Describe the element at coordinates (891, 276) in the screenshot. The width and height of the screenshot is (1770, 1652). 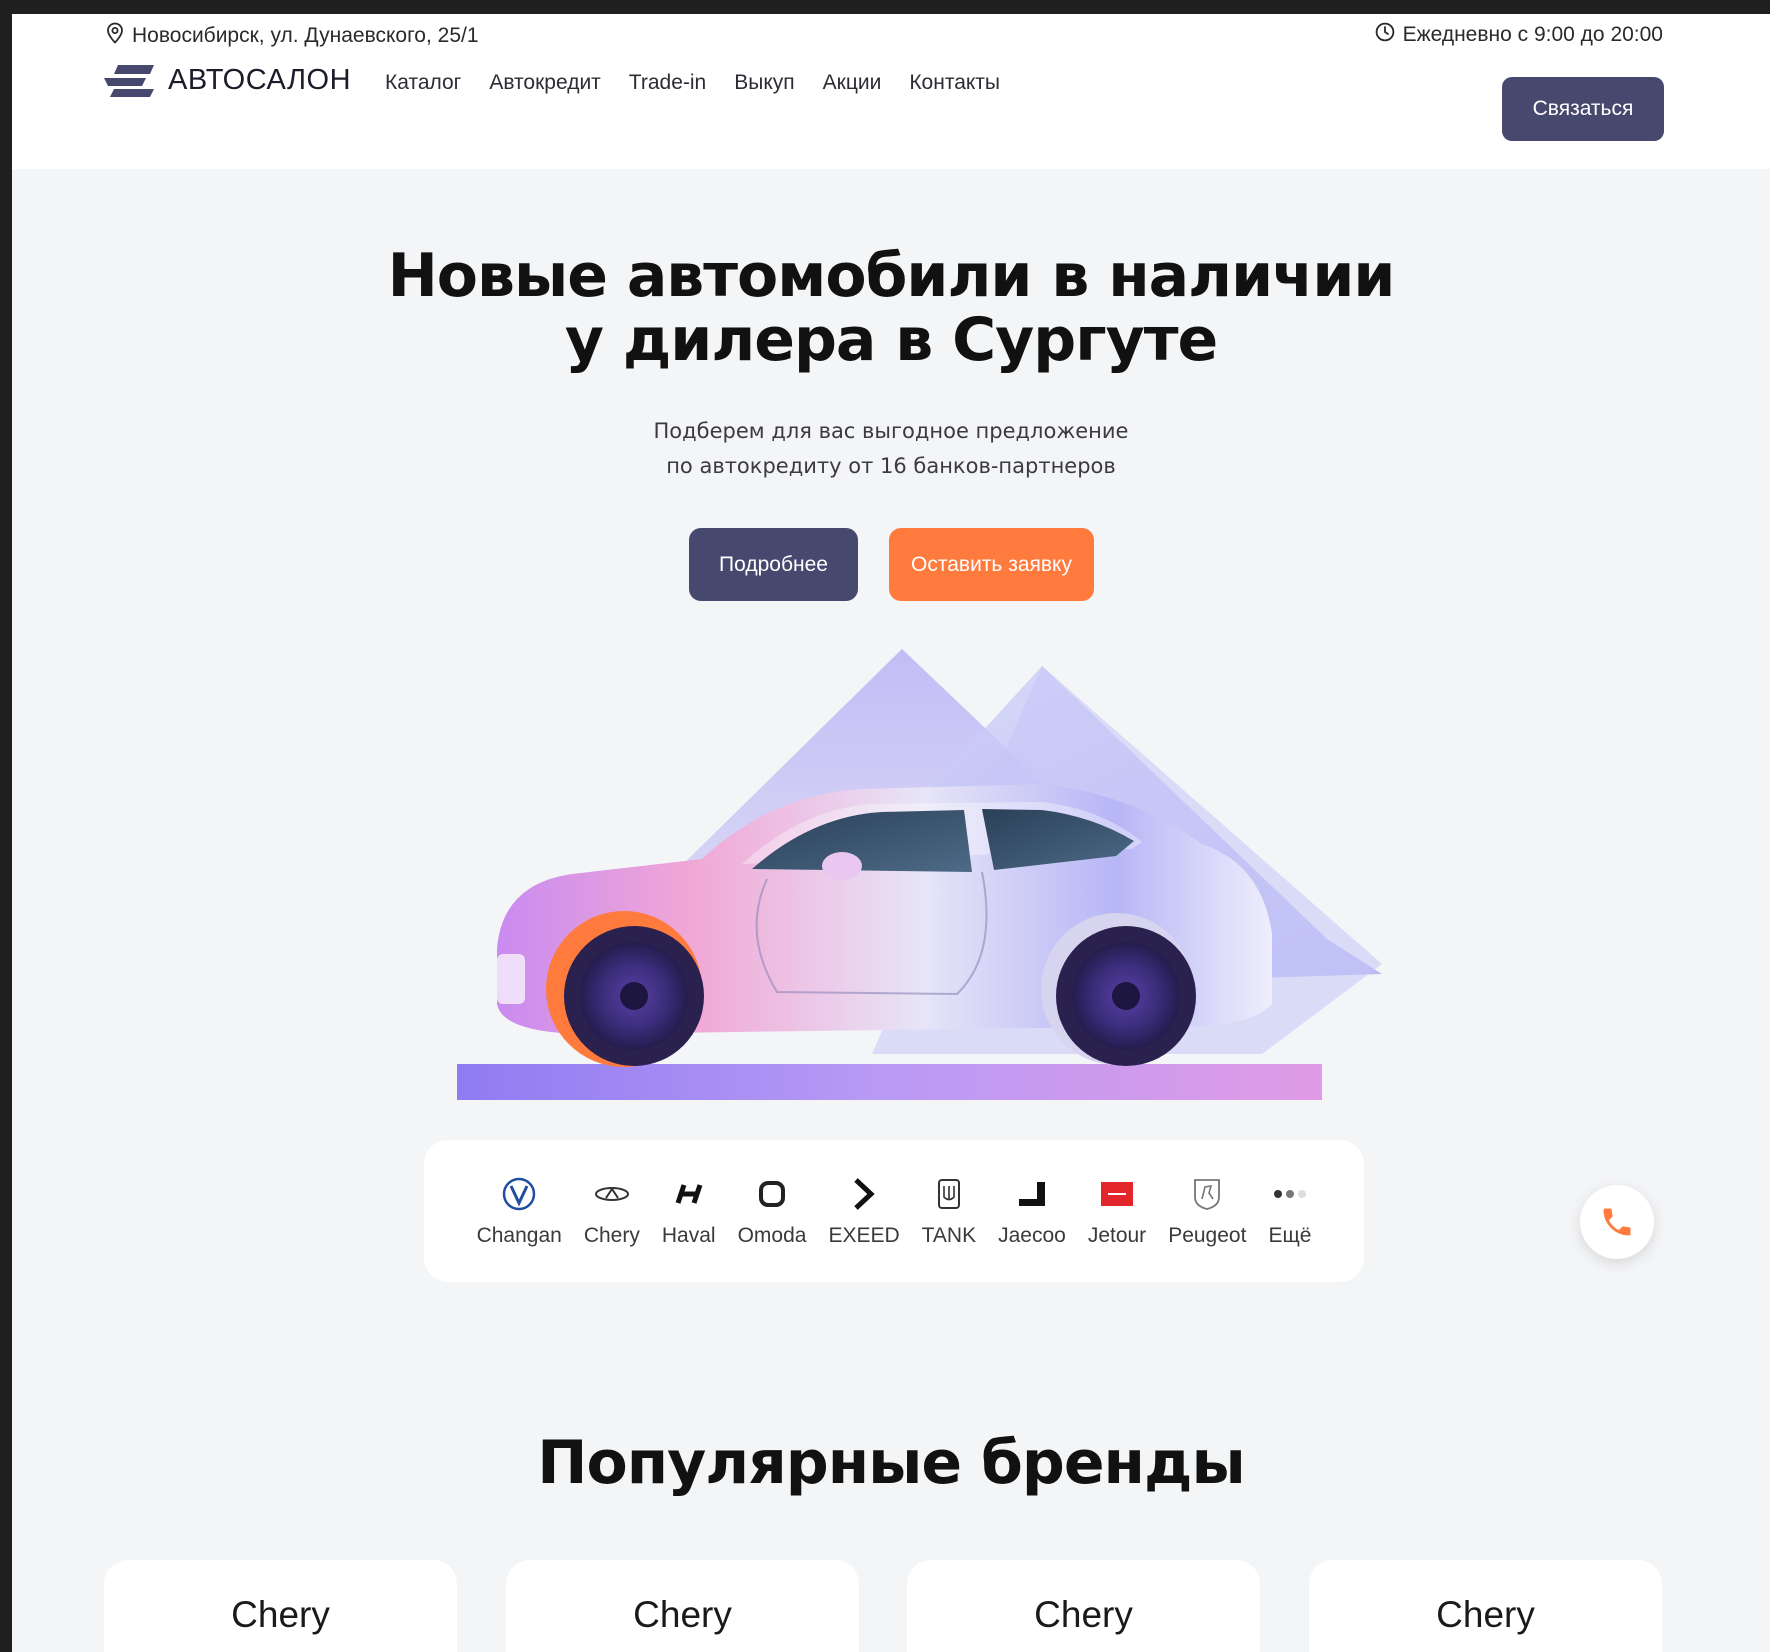
I see `hero-title-line-1: Новые автомобили в наличии` at that location.